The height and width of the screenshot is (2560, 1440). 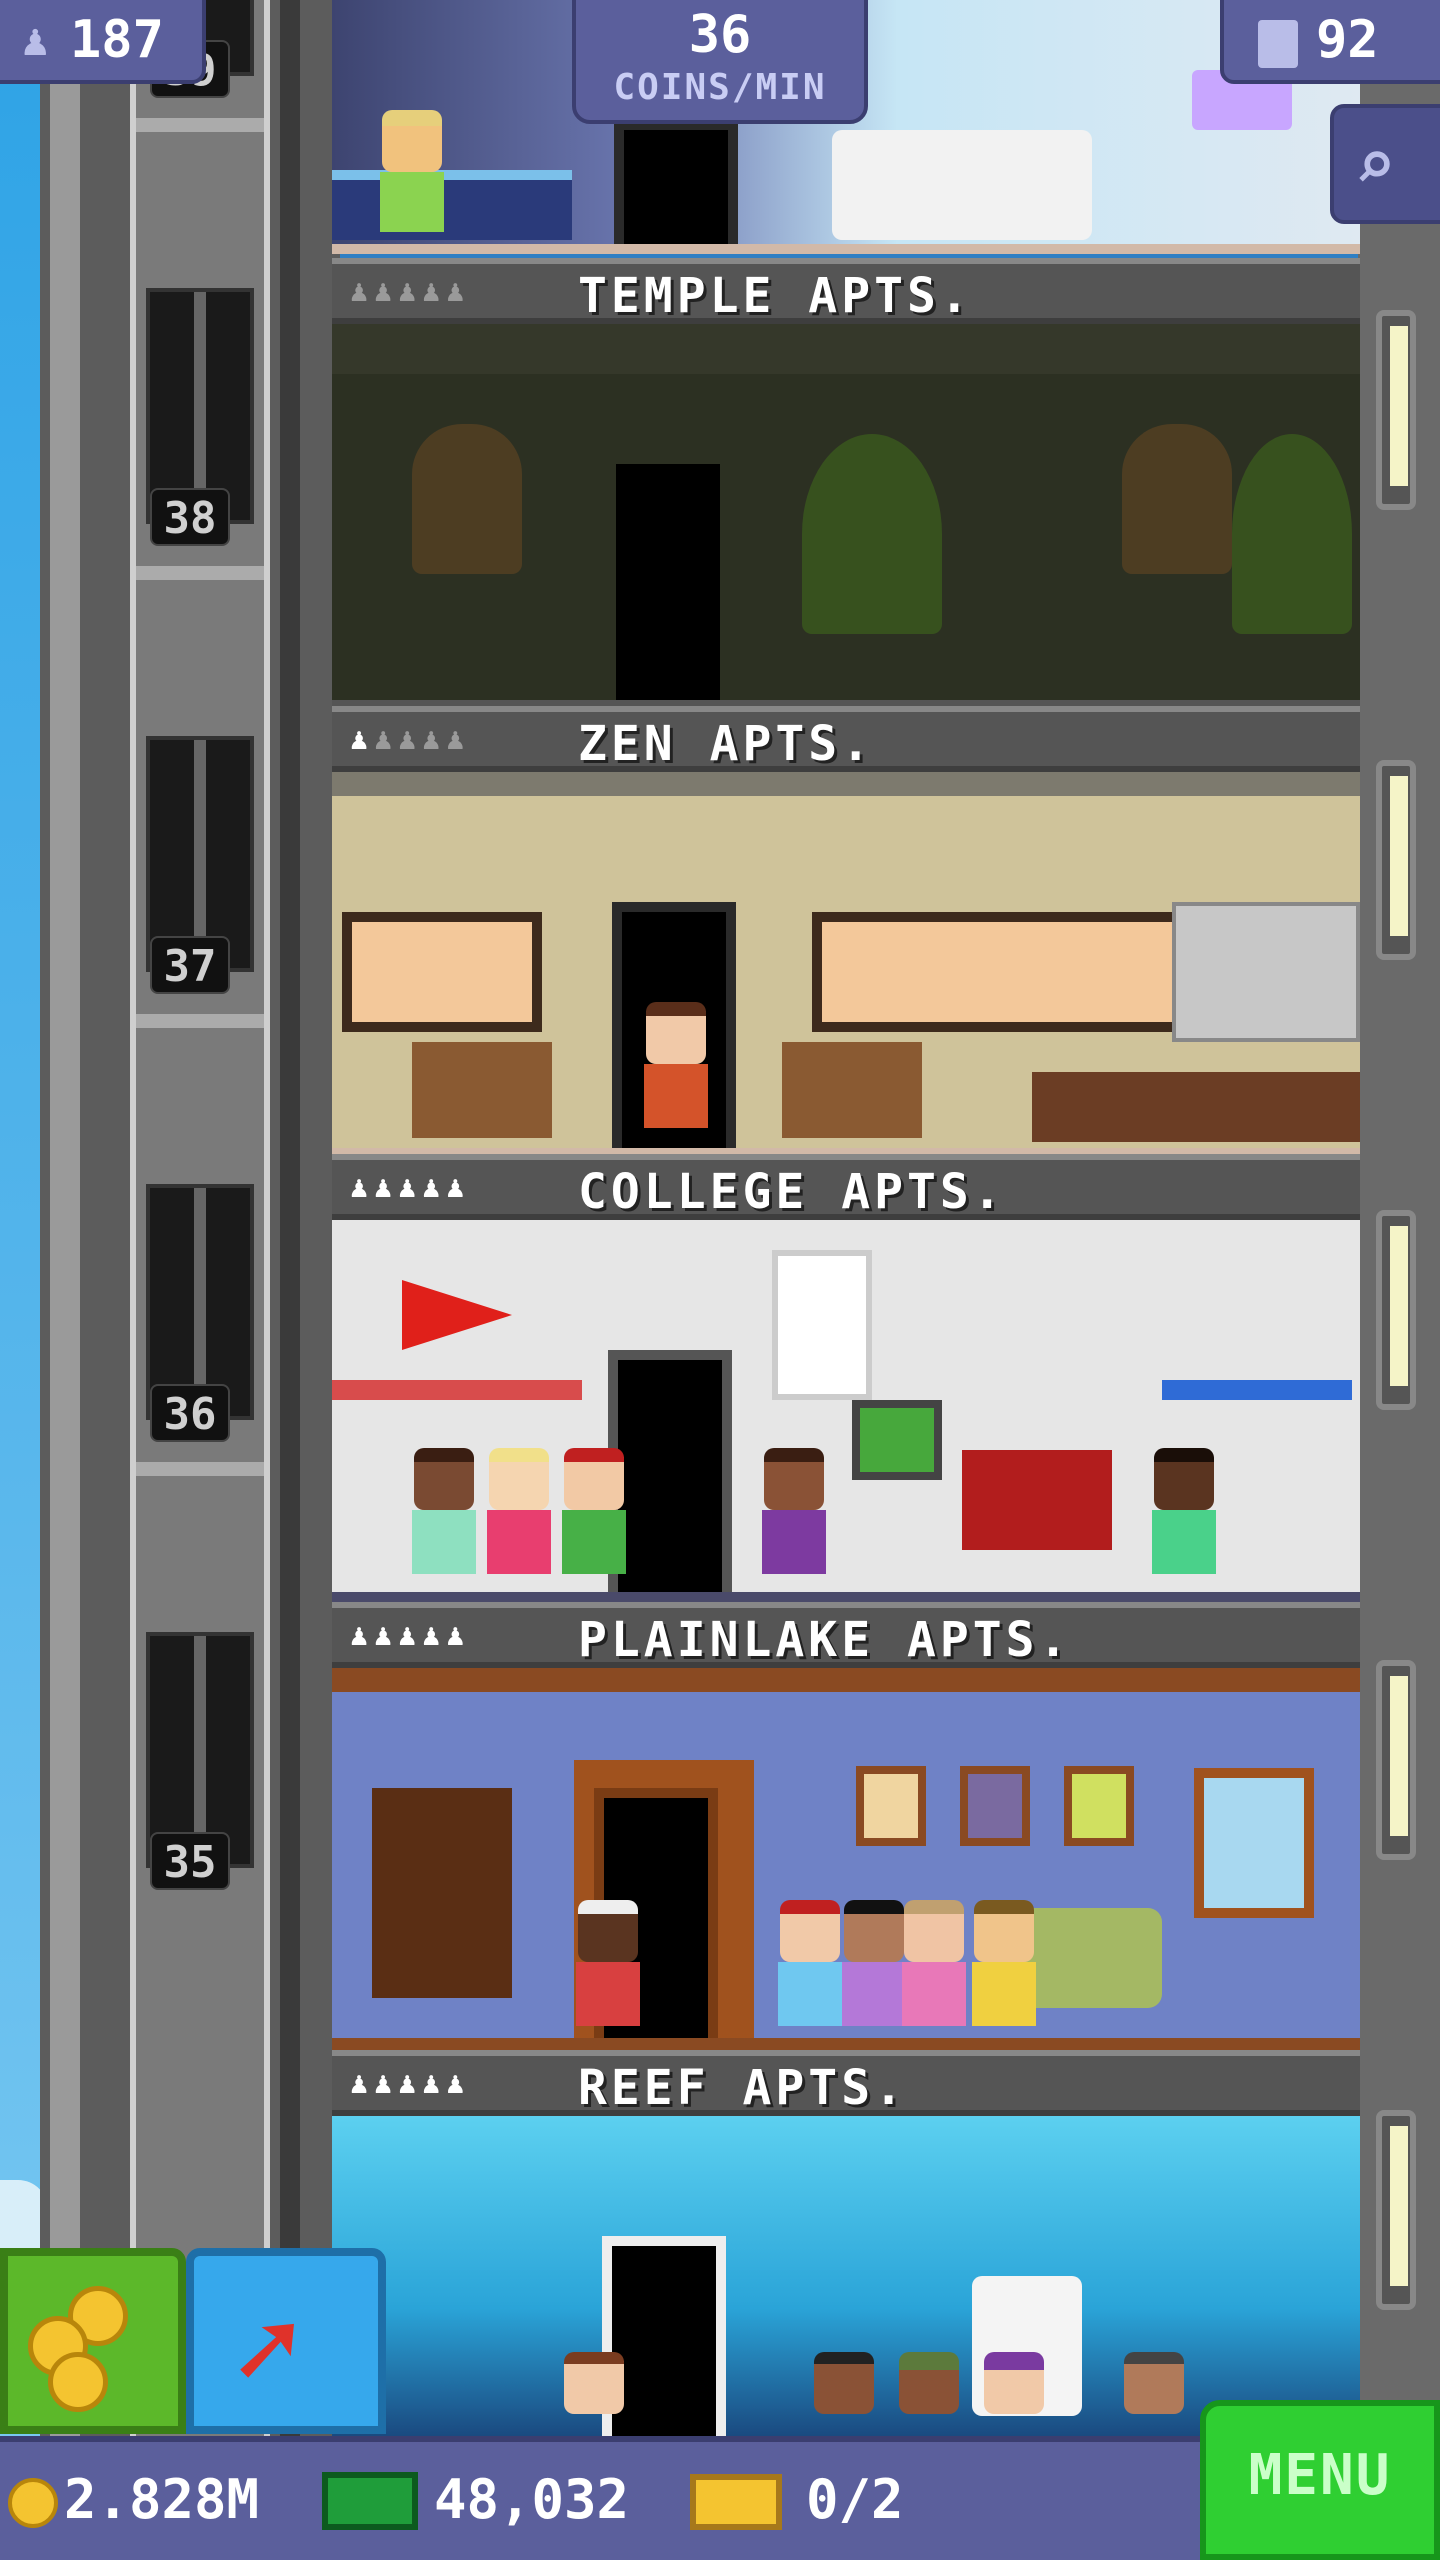 I want to click on floor-name: ZEN APTS., so click(x=726, y=744).